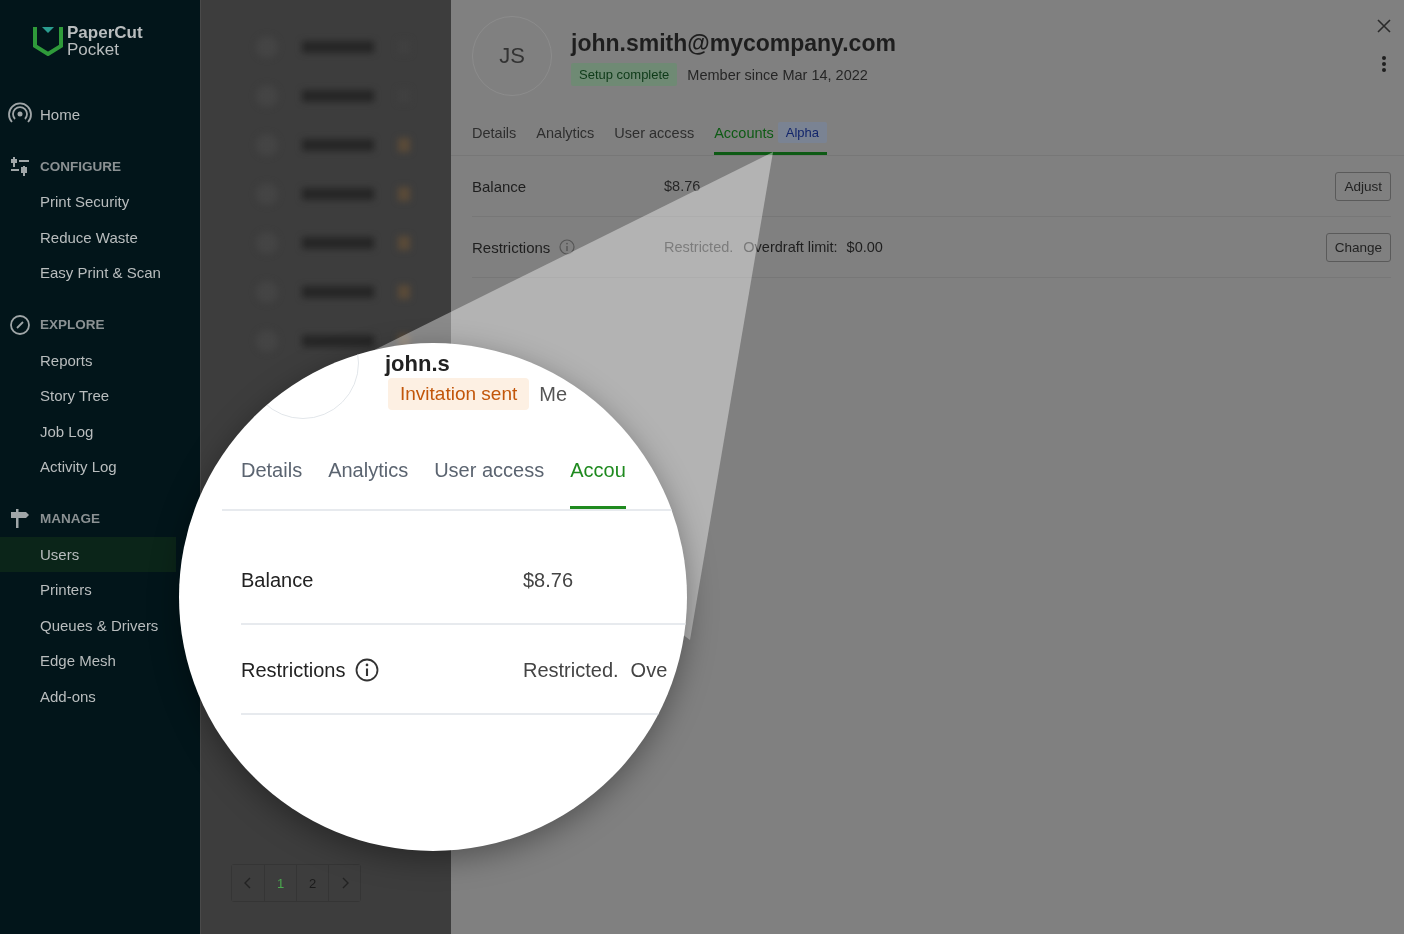 This screenshot has height=934, width=1404. What do you see at coordinates (368, 483) in the screenshot?
I see `tab: Analytics` at bounding box center [368, 483].